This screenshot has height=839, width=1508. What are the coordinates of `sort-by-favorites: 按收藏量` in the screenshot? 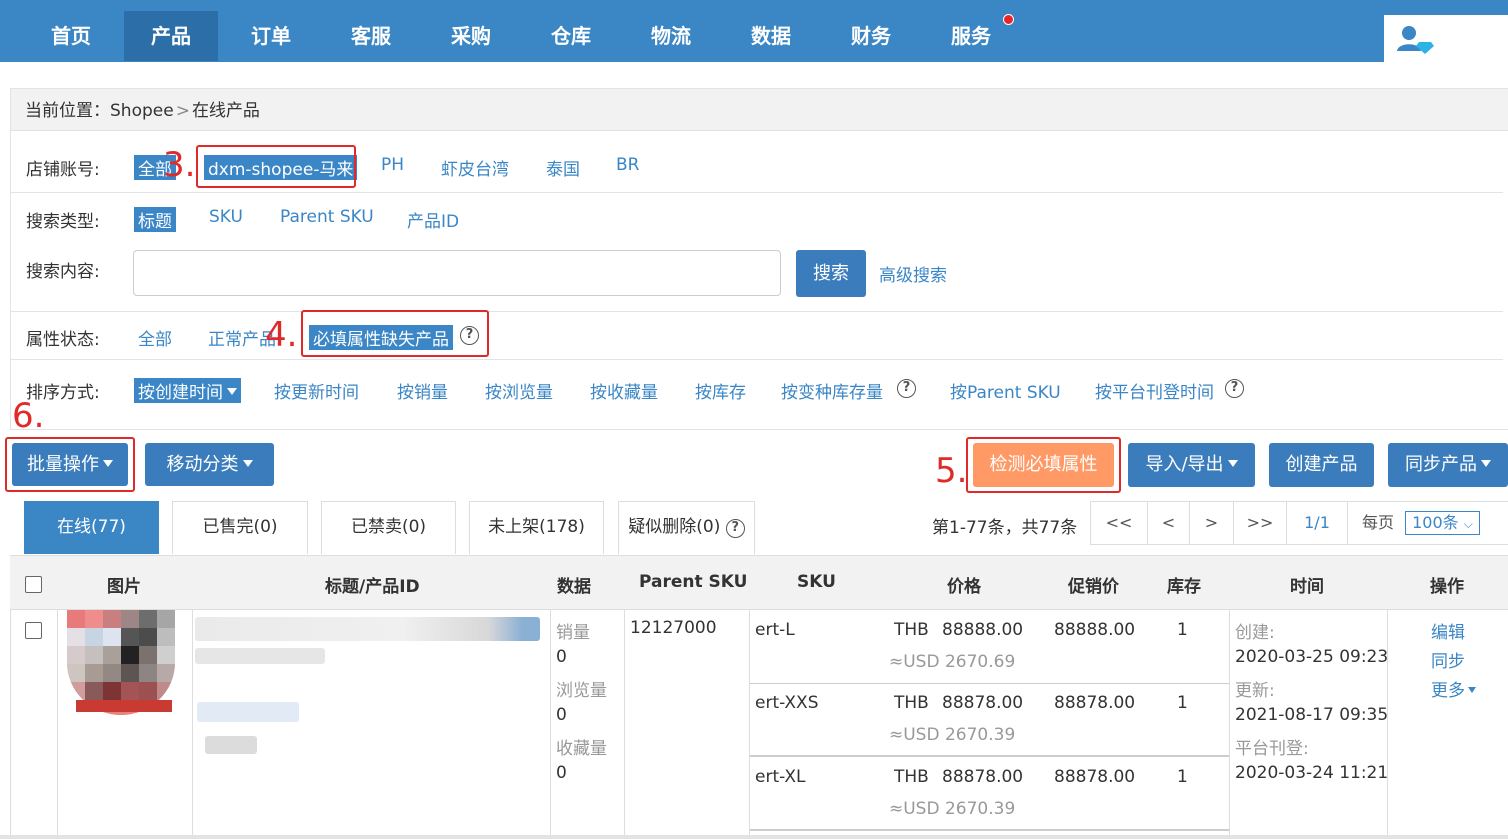 It's located at (624, 390).